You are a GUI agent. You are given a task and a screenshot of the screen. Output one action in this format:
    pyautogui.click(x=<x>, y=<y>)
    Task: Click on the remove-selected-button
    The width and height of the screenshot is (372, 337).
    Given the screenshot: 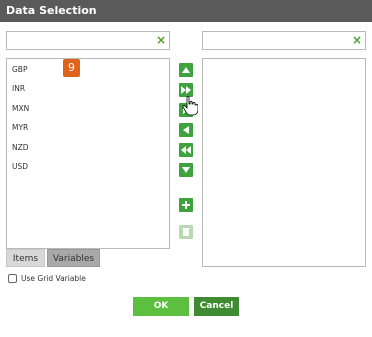 What is the action you would take?
    pyautogui.click(x=186, y=130)
    